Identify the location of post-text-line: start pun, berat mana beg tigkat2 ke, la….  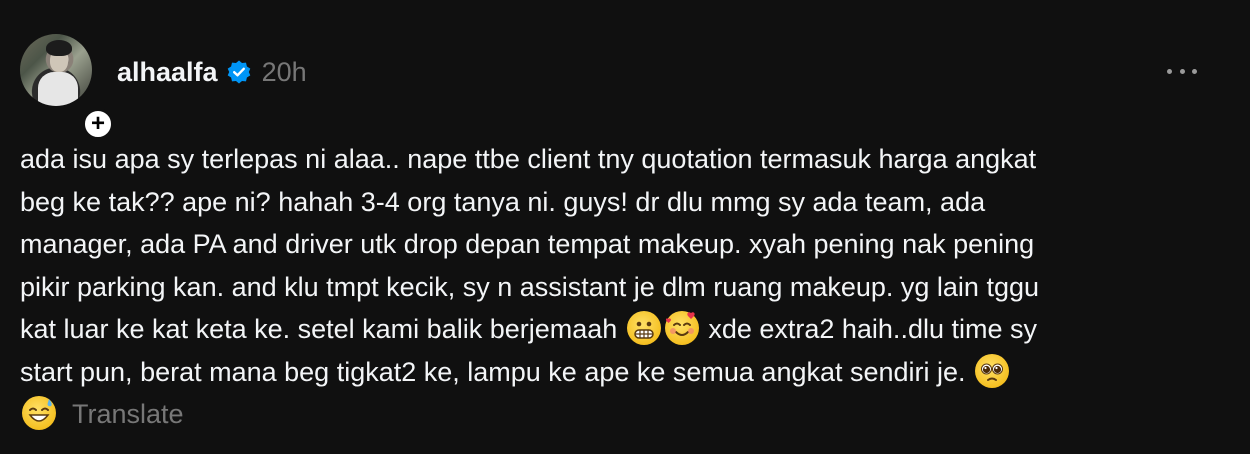
(620, 372).